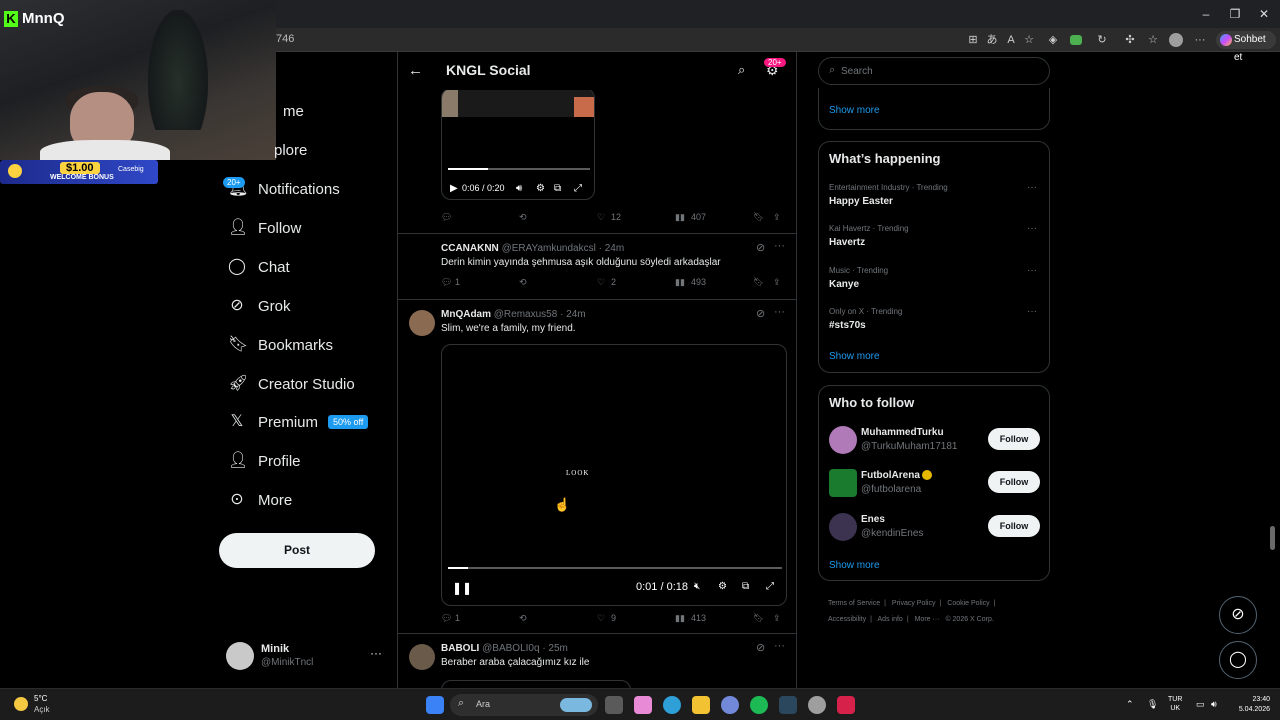 The width and height of the screenshot is (1280, 720). What do you see at coordinates (435, 705) in the screenshot?
I see `windows-start-icon` at bounding box center [435, 705].